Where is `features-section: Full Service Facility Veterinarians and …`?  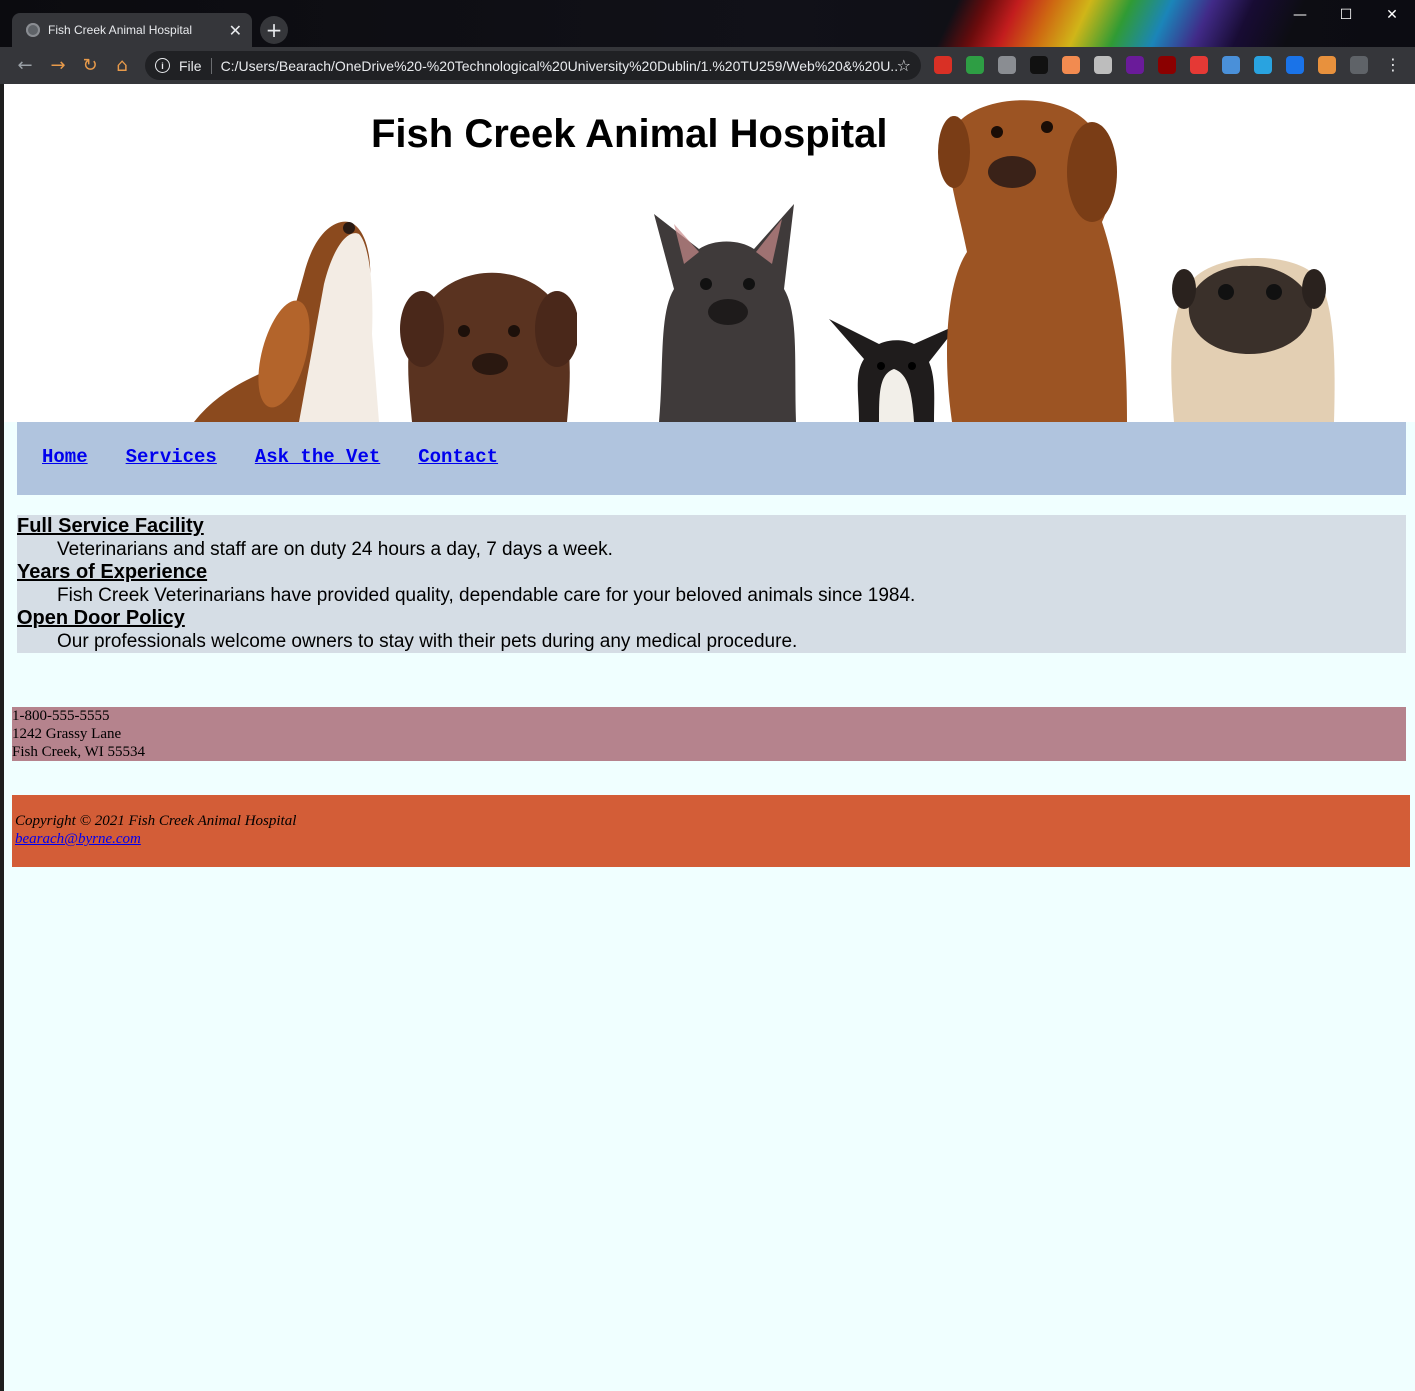
features-section: Full Service Facility Veterinarians and … is located at coordinates (711, 584).